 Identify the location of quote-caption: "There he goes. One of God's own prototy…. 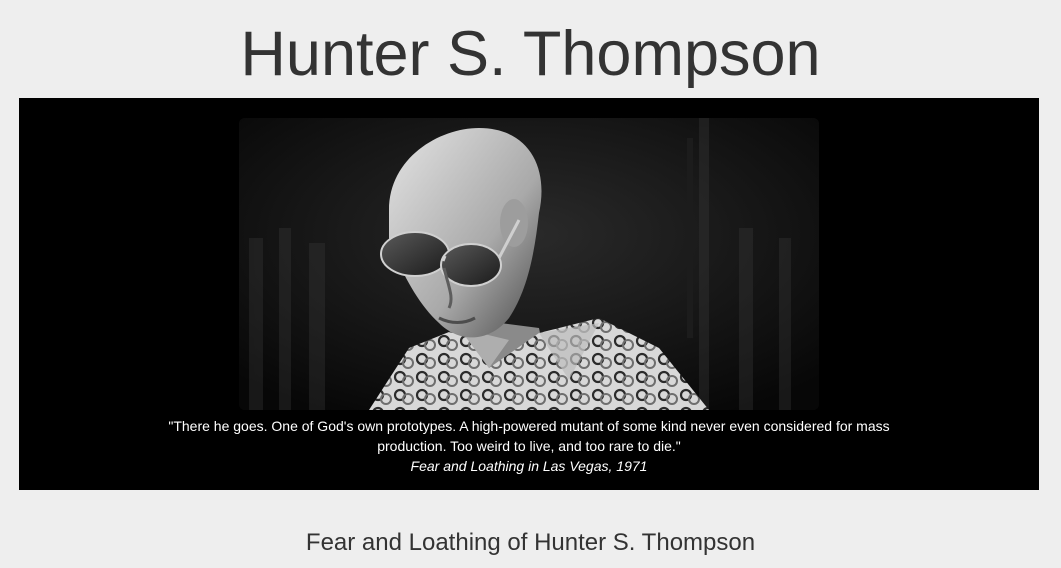
(529, 446).